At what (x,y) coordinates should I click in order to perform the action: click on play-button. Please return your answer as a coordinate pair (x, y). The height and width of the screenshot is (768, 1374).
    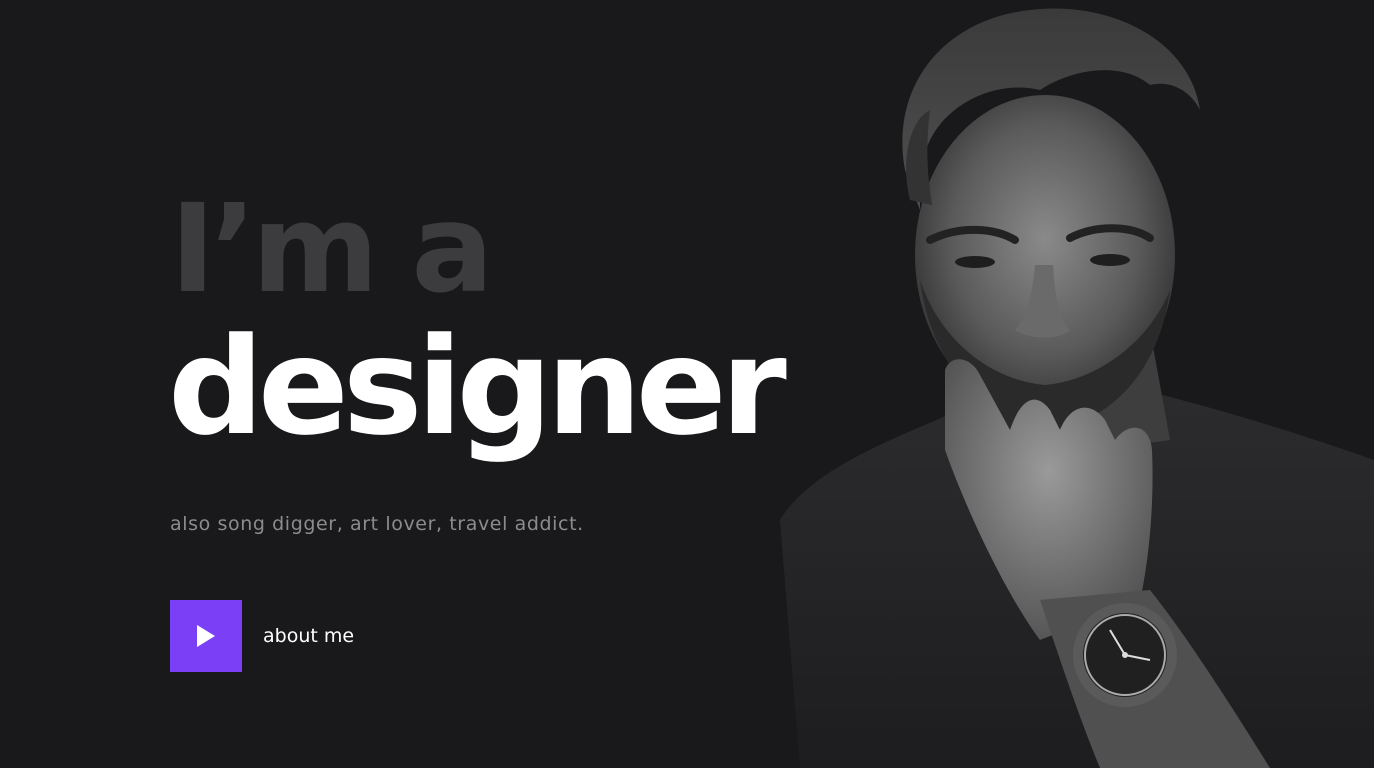
    Looking at the image, I should click on (206, 636).